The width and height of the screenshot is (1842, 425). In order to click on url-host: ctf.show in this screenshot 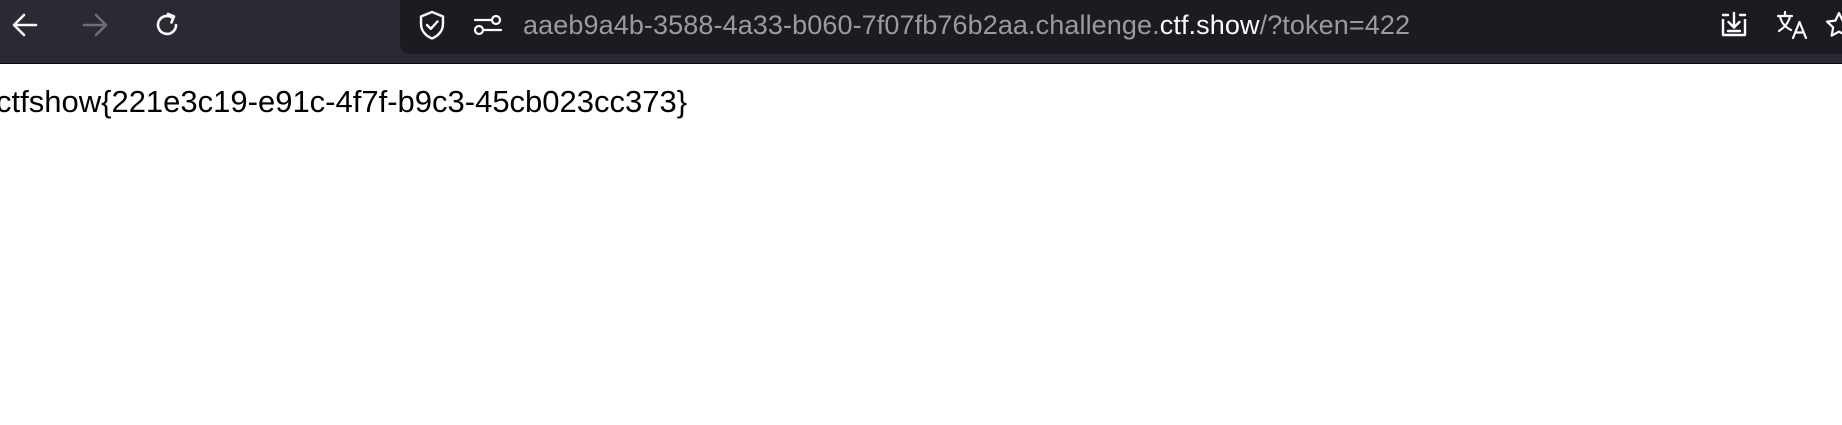, I will do `click(1209, 25)`.